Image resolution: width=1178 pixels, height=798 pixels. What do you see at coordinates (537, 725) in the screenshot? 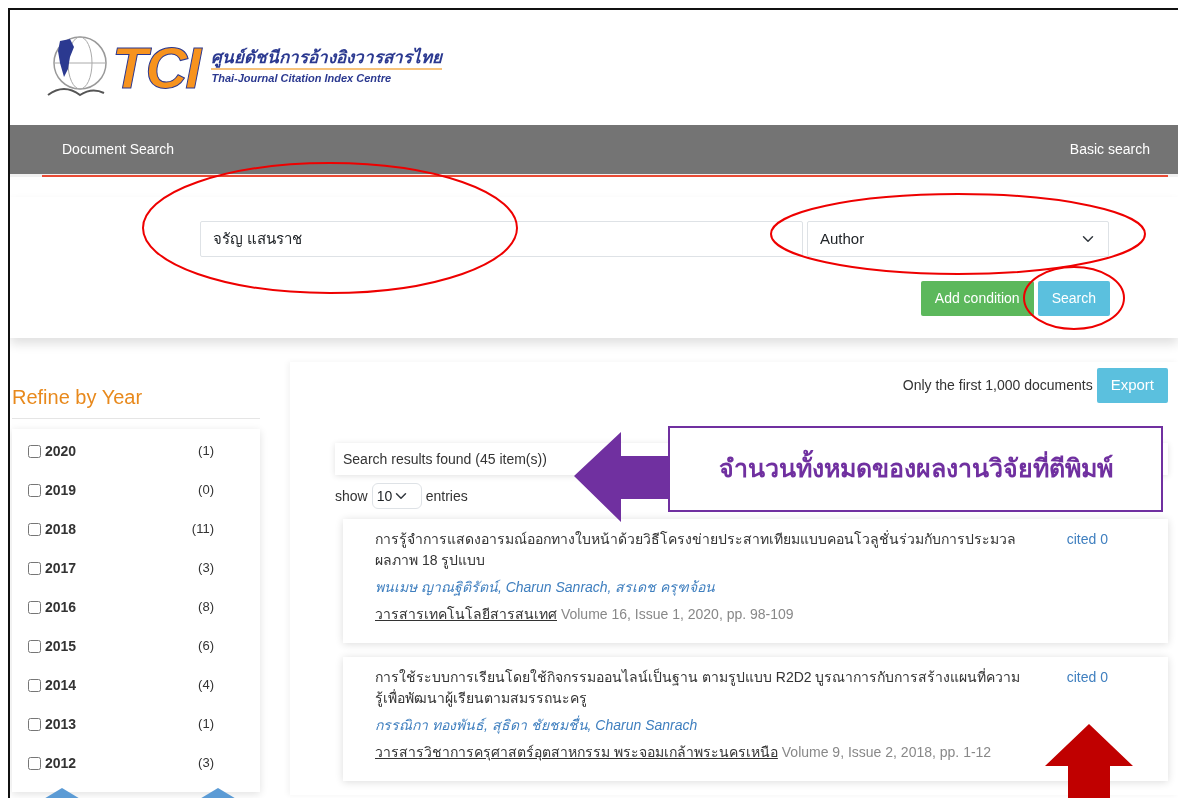
I see `result-authors: กรรณิกา ทองพันธ์, สุธิดา ชัยชมชื่น, Charun Sanrach` at bounding box center [537, 725].